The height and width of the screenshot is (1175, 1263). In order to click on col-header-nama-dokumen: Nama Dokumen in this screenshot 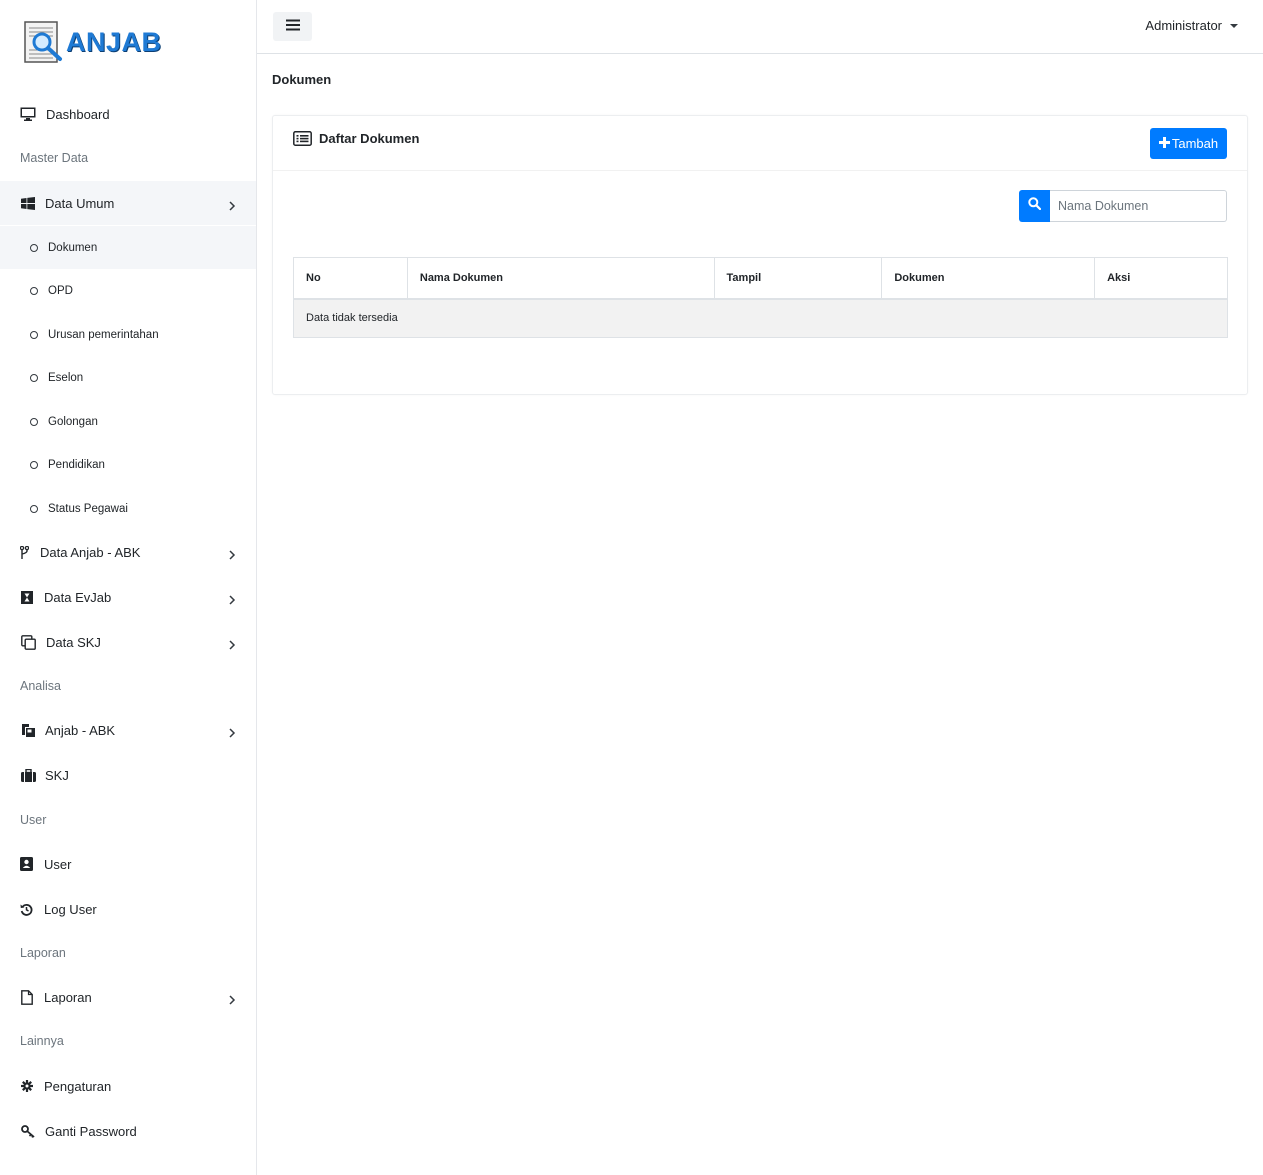, I will do `click(560, 278)`.